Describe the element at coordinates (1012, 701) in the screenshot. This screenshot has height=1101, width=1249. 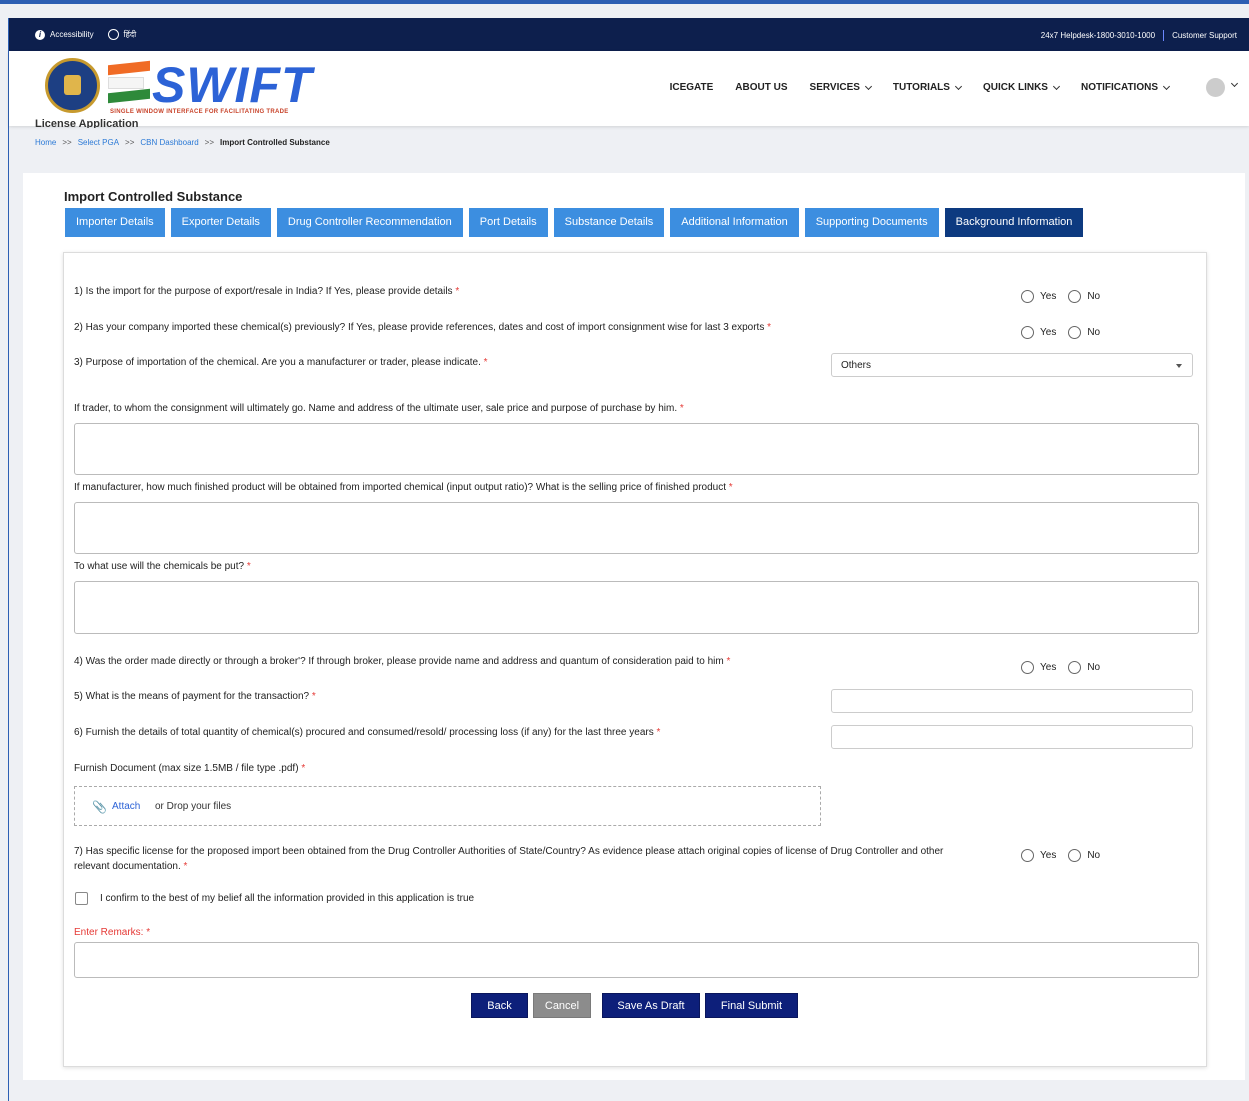
I see `payment-means-input` at that location.